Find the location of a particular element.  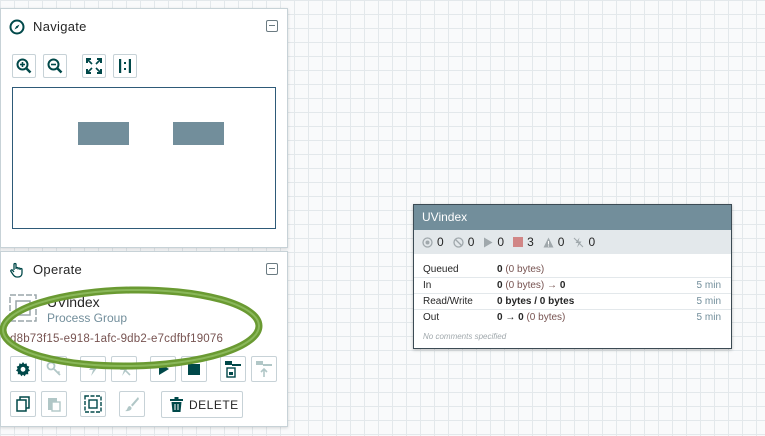

selection-name: UVindex is located at coordinates (73, 302).